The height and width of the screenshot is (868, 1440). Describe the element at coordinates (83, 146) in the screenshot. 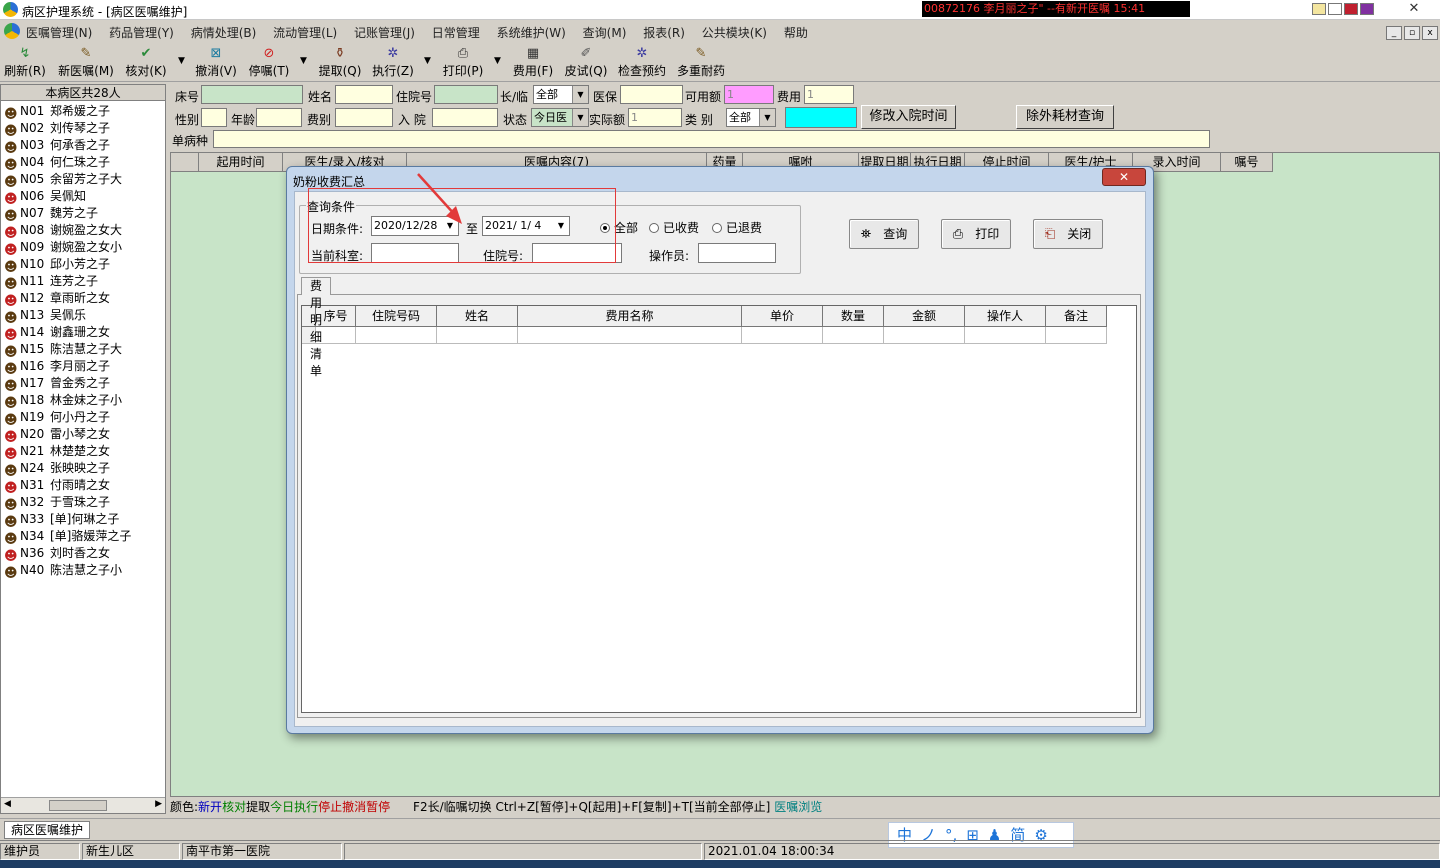

I see `patient-item: ☻ N03 何承香之子` at that location.